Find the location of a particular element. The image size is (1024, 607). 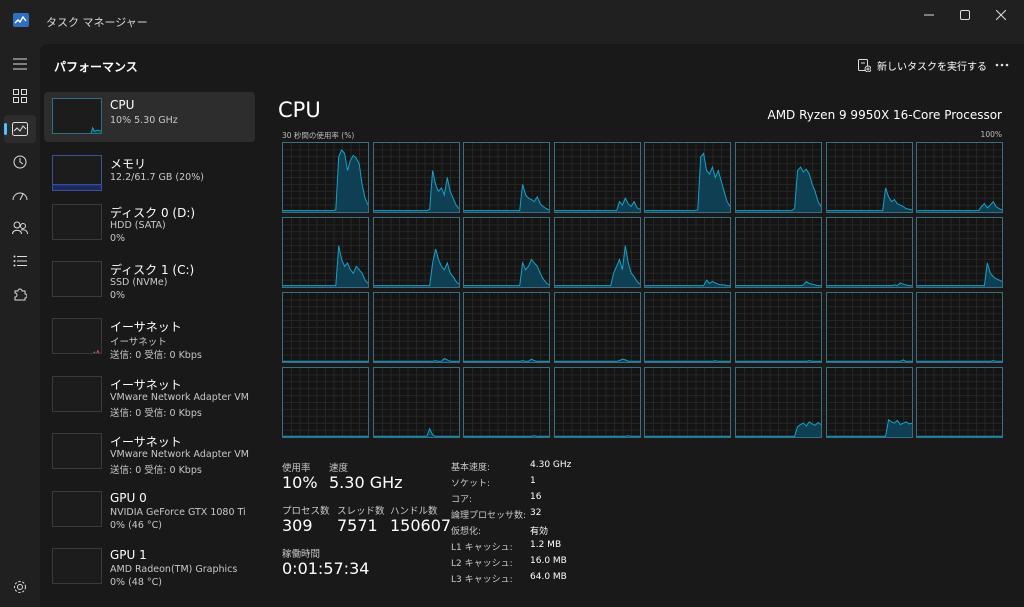

perf-item-name: GPU 1 is located at coordinates (128, 555).